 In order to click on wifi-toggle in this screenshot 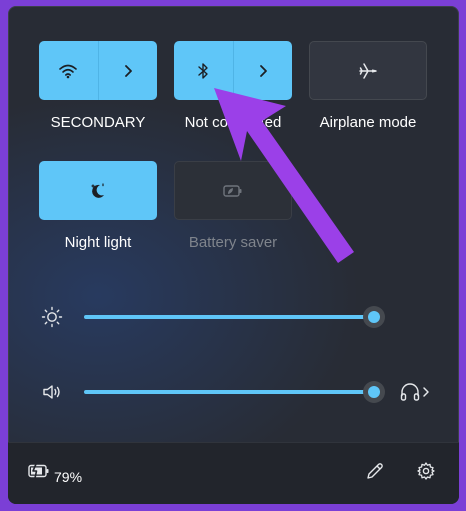, I will do `click(68, 70)`.